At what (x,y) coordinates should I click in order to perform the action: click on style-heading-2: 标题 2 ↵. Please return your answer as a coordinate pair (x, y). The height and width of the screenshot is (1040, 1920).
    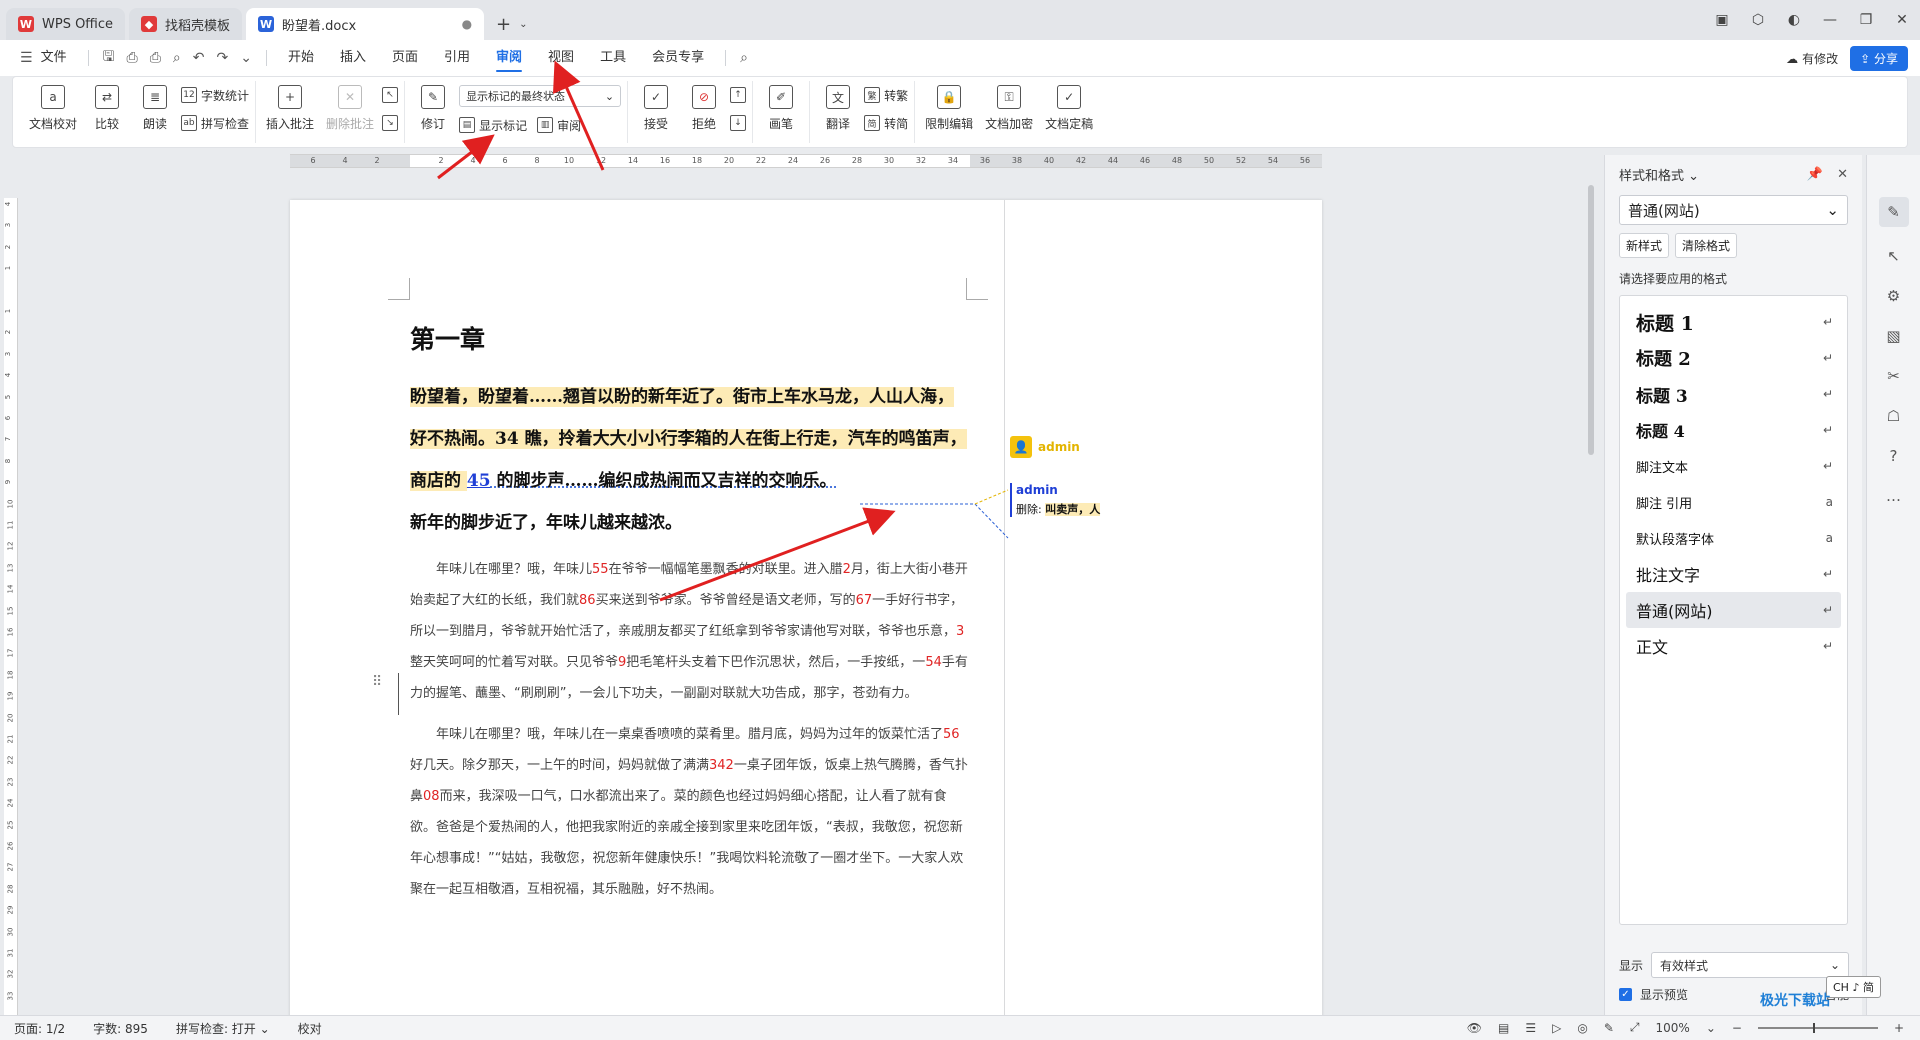
    Looking at the image, I should click on (1733, 358).